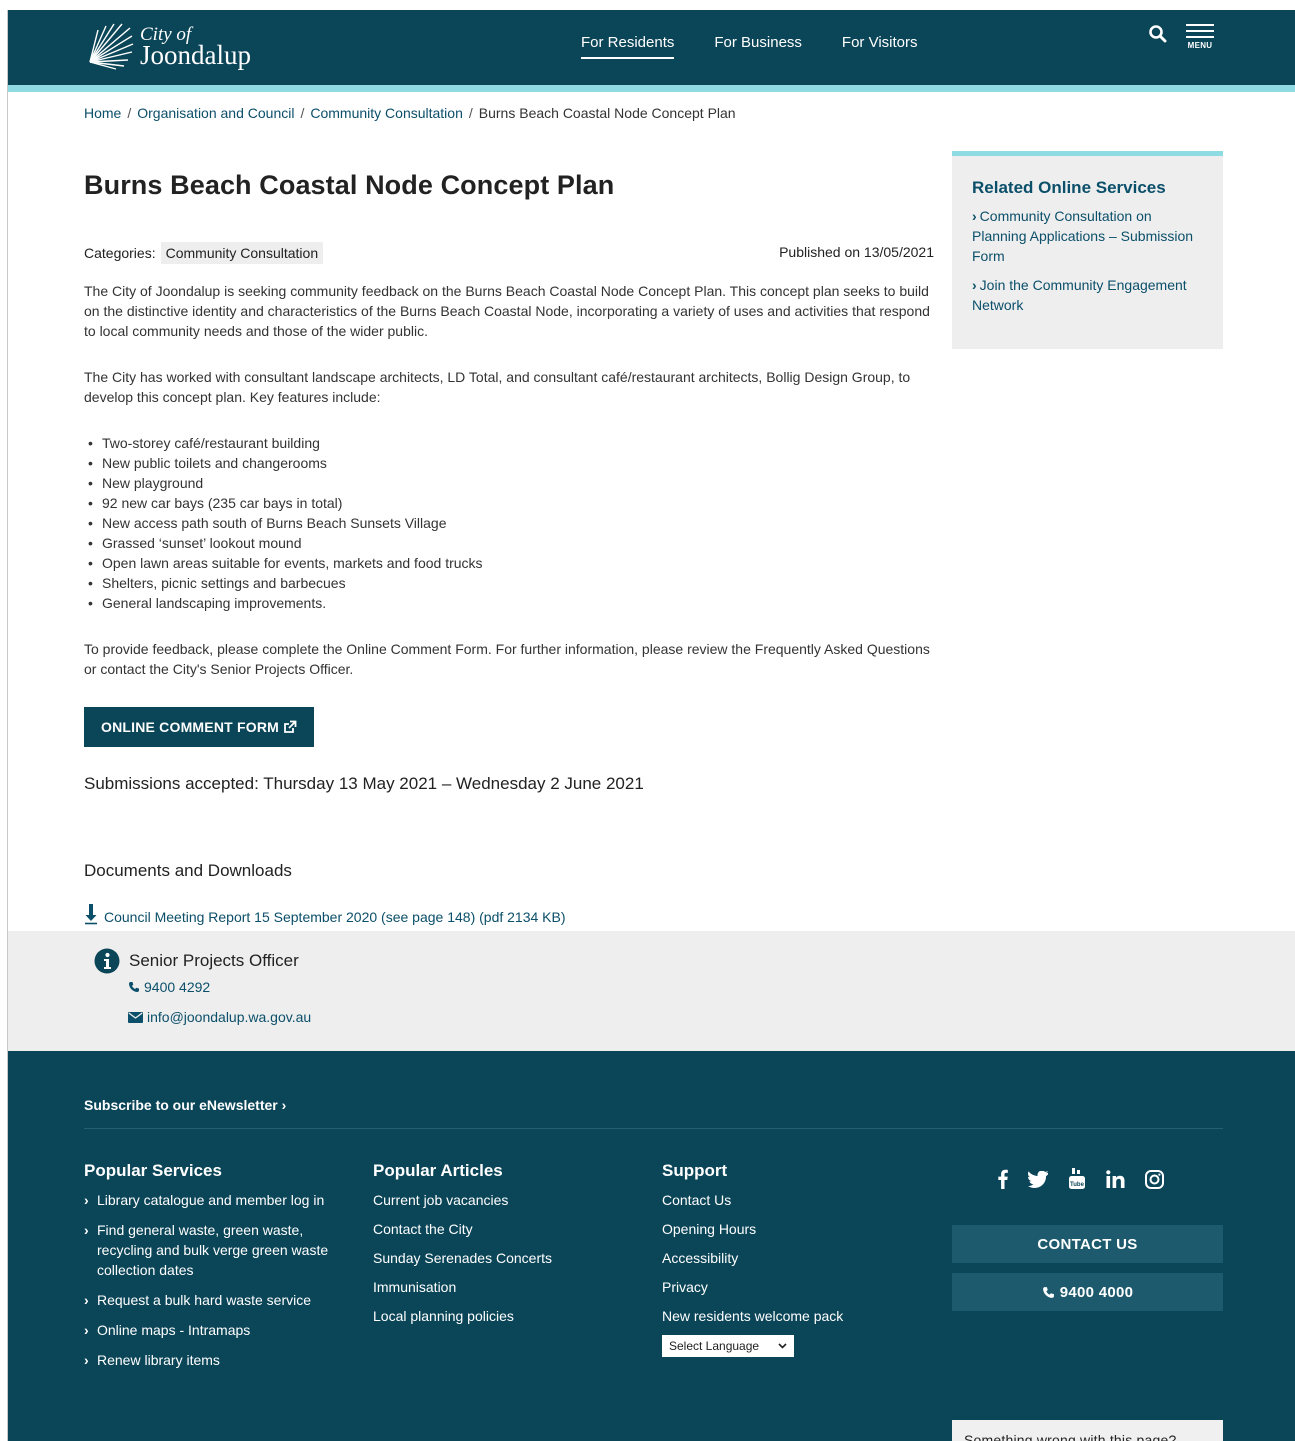 This screenshot has height=1441, width=1295. Describe the element at coordinates (1087, 295) in the screenshot. I see `sidebar-link-engagement-network: › Join the Community Engagement Network` at that location.